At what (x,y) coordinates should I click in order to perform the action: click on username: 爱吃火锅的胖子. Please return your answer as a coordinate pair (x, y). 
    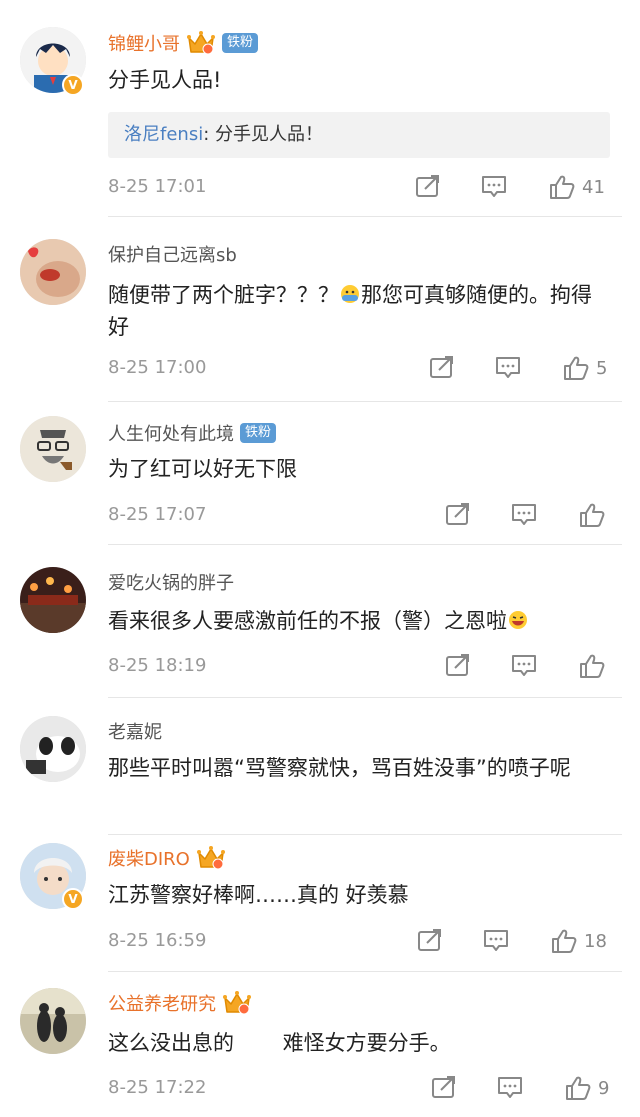
    Looking at the image, I should click on (171, 582).